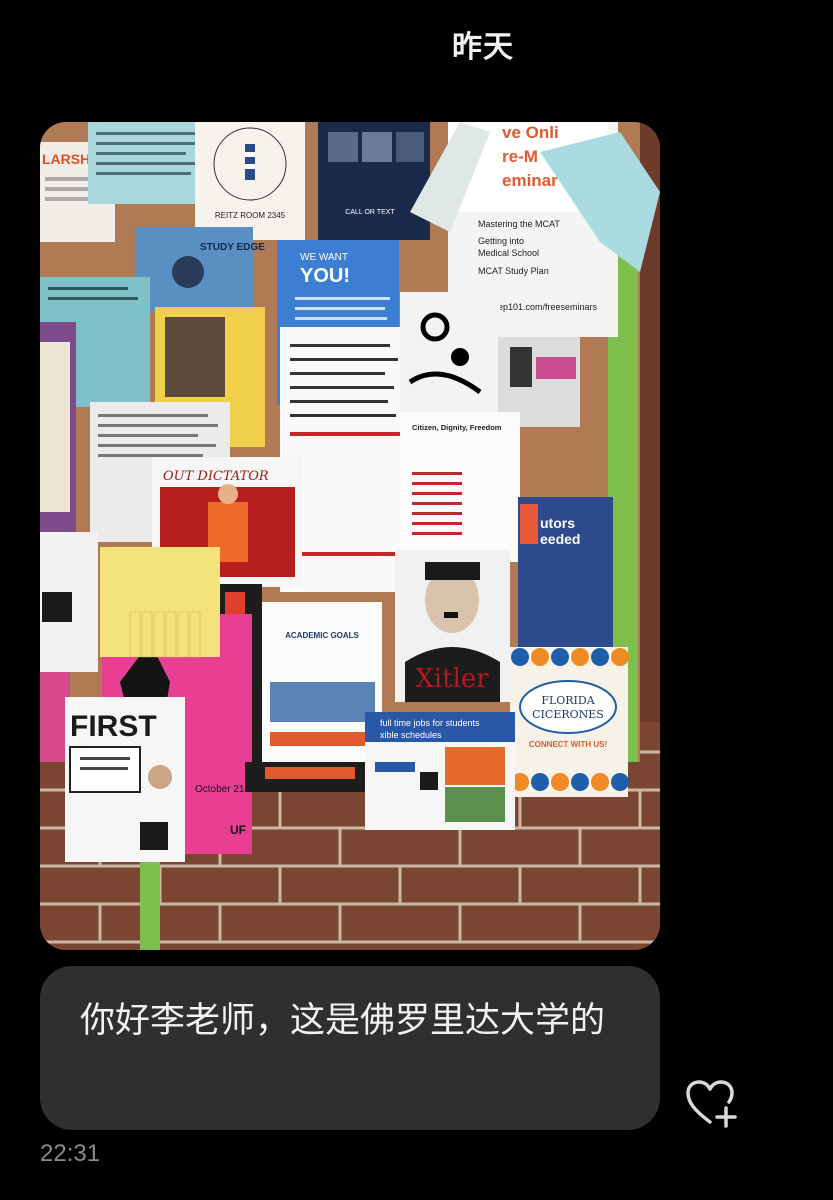 Image resolution: width=833 pixels, height=1200 pixels. I want to click on message-text: 你好李老师，这是佛罗里达大学的, so click(343, 1021).